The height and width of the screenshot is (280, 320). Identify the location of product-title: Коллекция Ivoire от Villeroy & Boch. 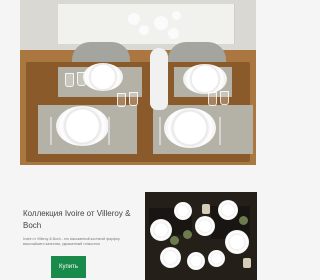
(77, 219).